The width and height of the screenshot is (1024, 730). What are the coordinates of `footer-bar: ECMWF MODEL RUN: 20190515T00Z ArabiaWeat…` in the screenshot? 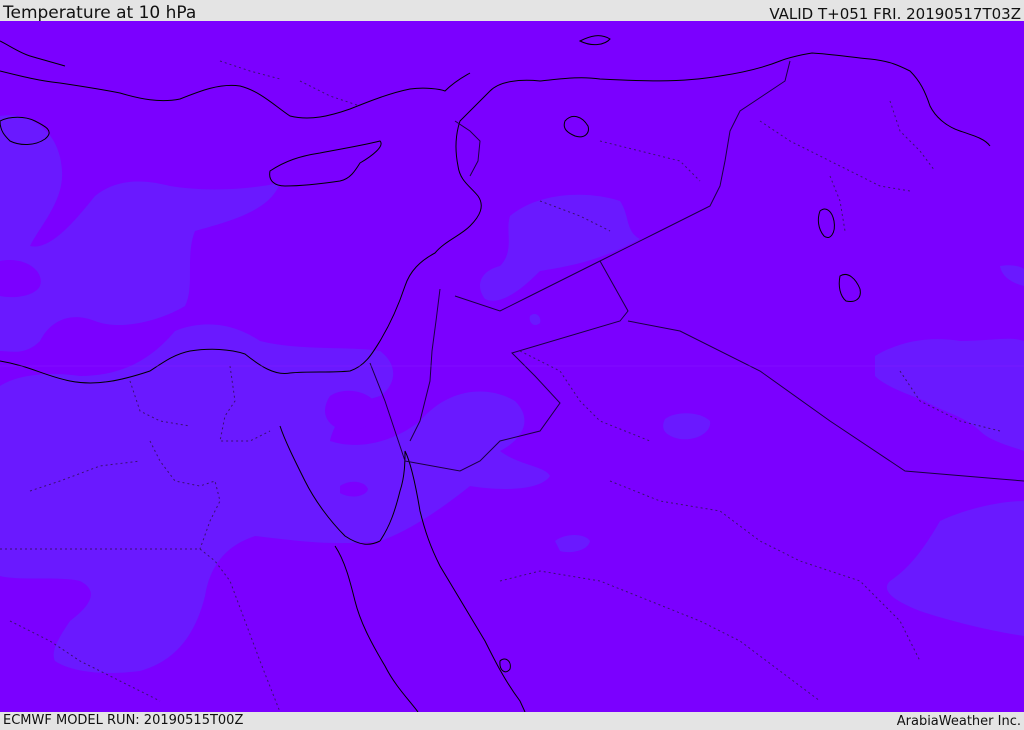 It's located at (512, 720).